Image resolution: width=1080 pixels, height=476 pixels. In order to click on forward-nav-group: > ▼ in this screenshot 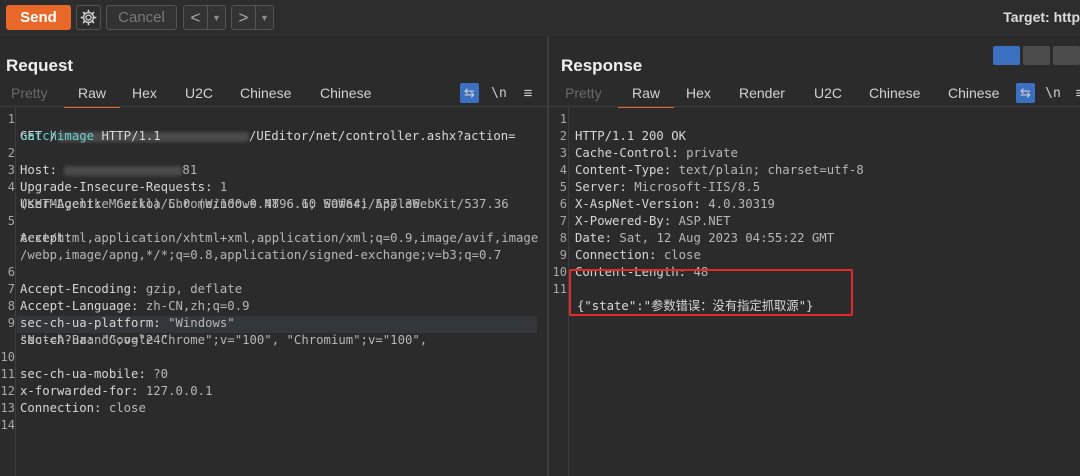, I will do `click(252, 17)`.